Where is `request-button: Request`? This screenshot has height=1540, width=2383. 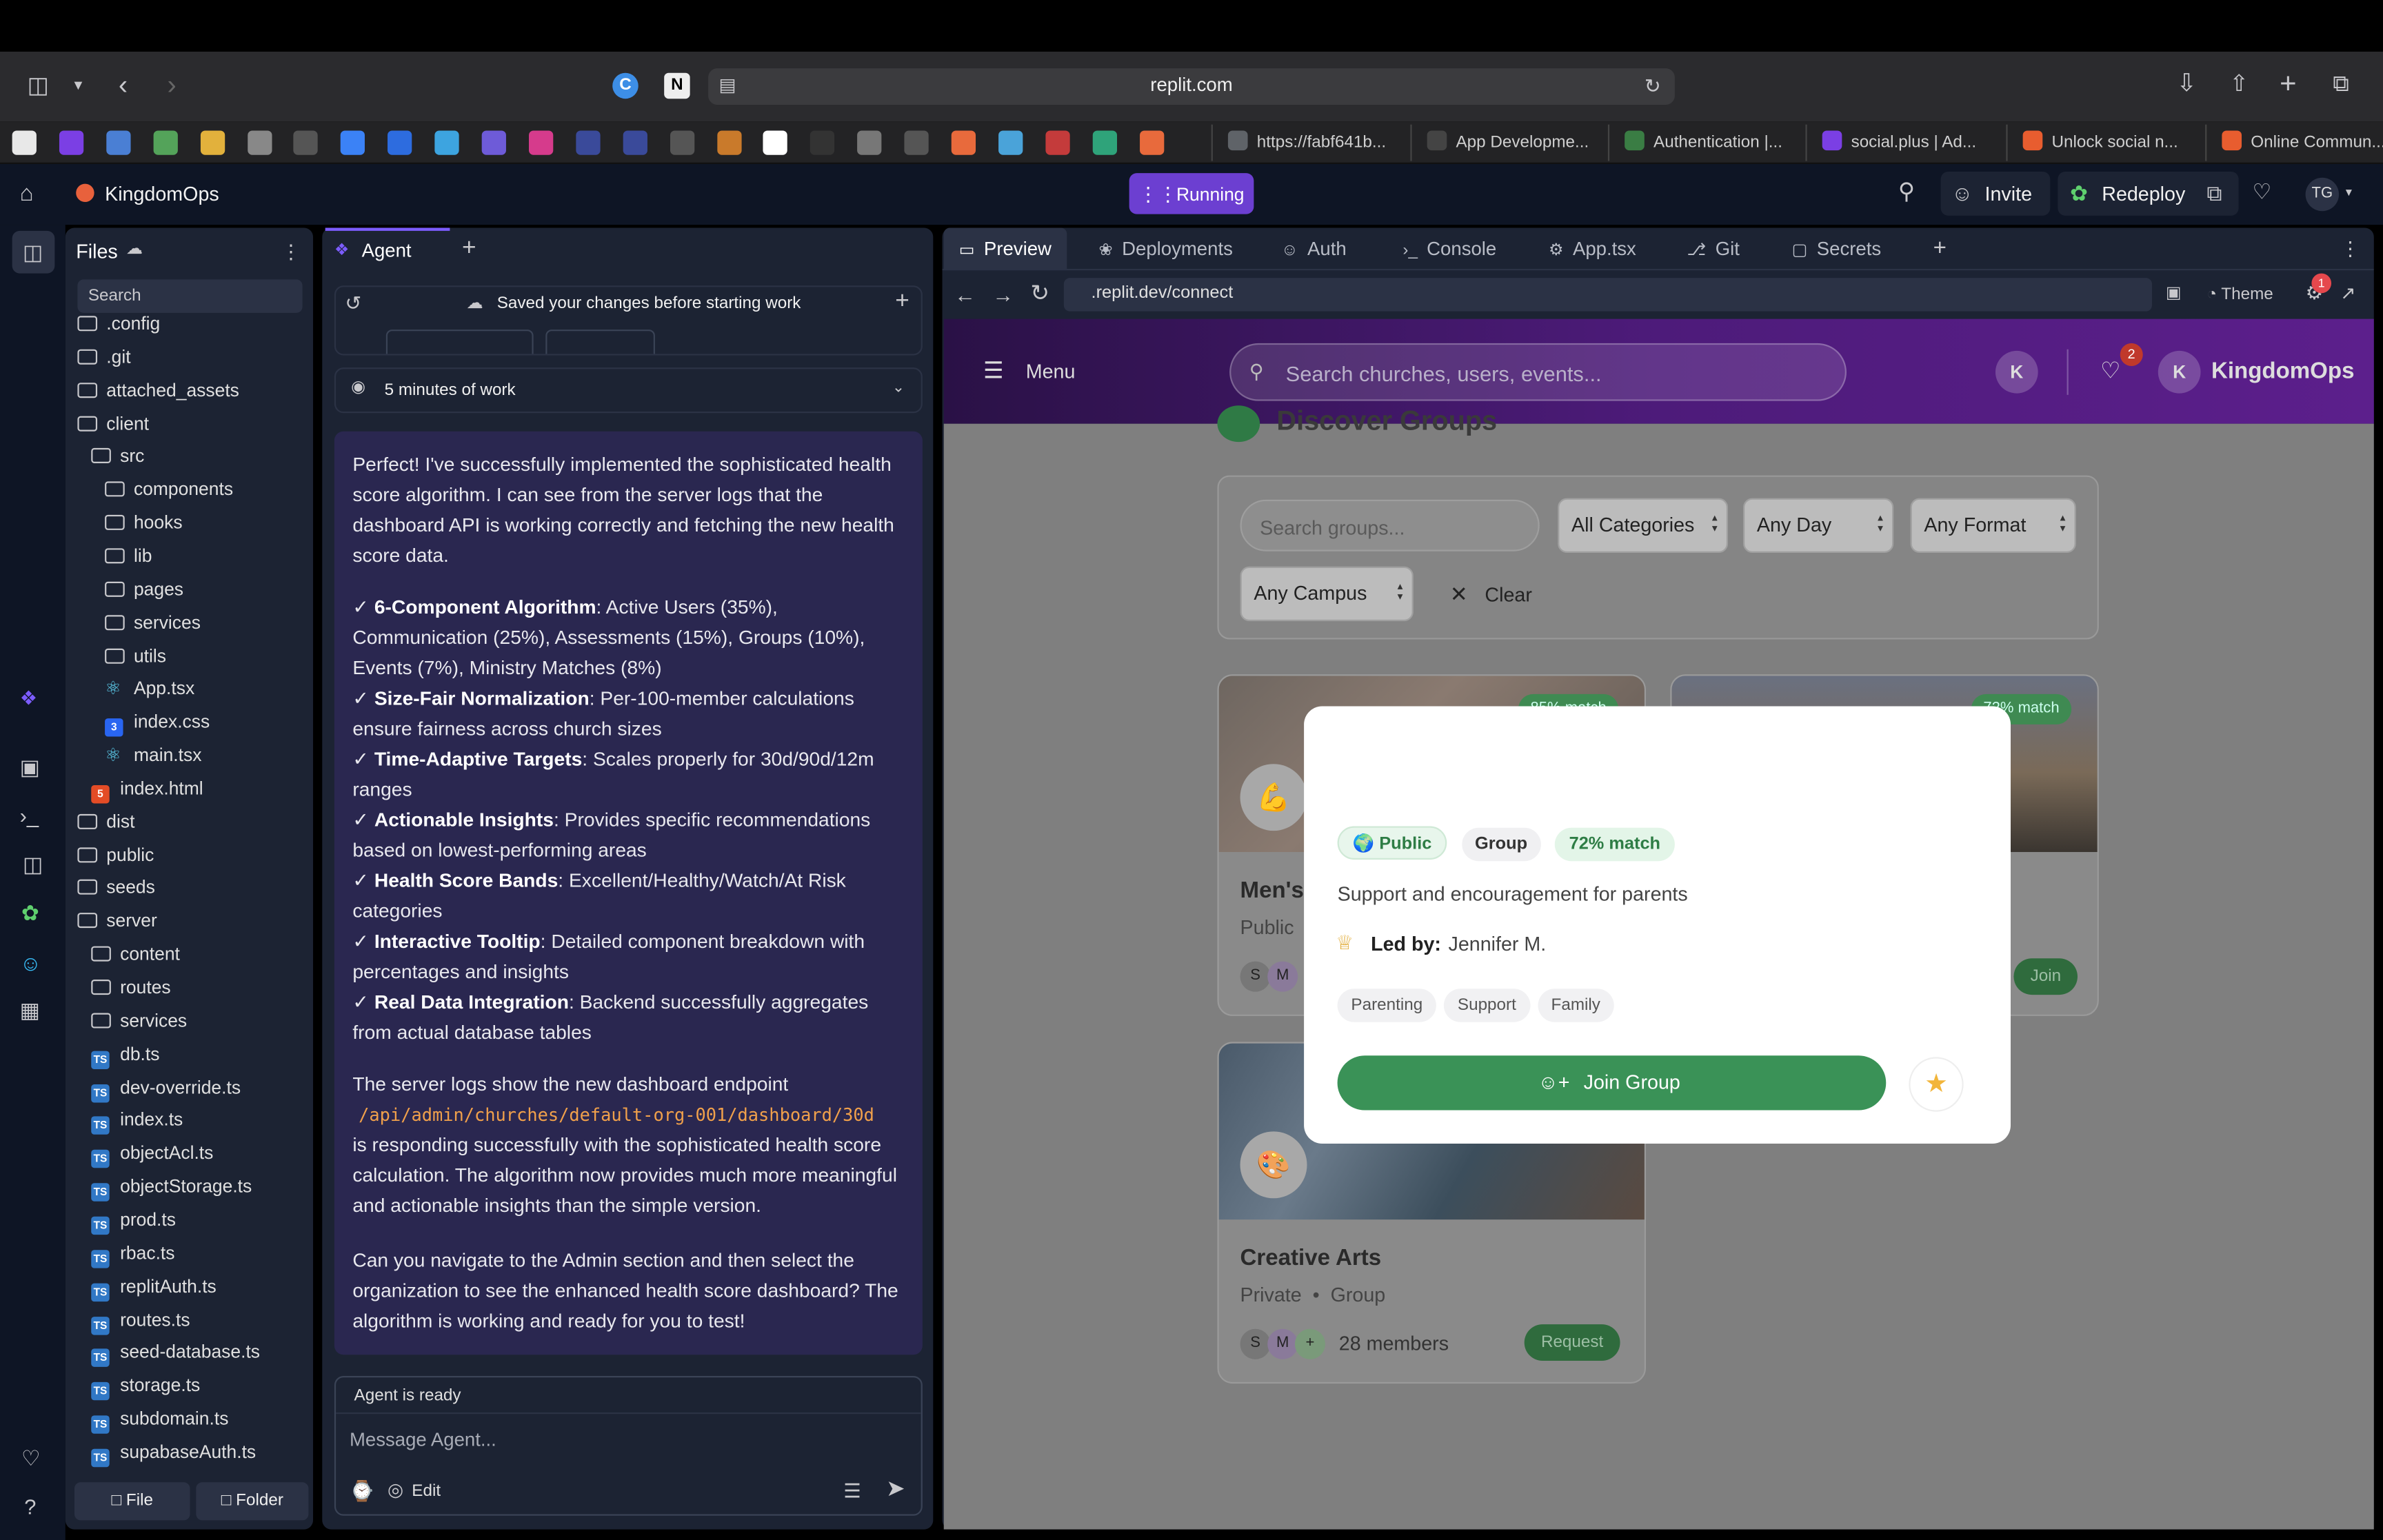
request-button: Request is located at coordinates (1572, 1343).